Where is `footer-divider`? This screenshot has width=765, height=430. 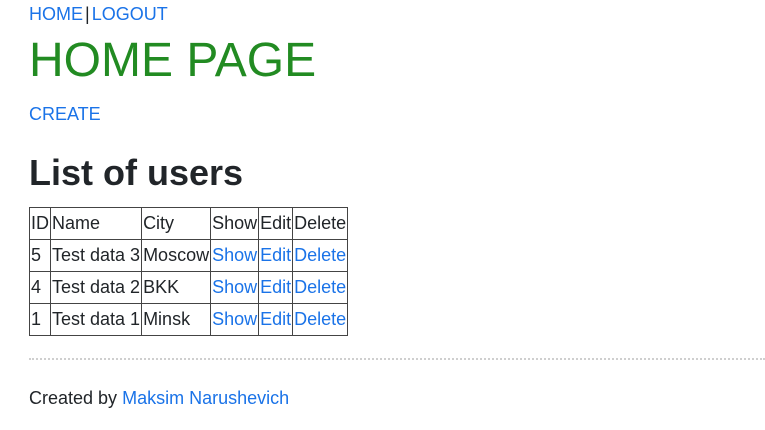
footer-divider is located at coordinates (397, 359).